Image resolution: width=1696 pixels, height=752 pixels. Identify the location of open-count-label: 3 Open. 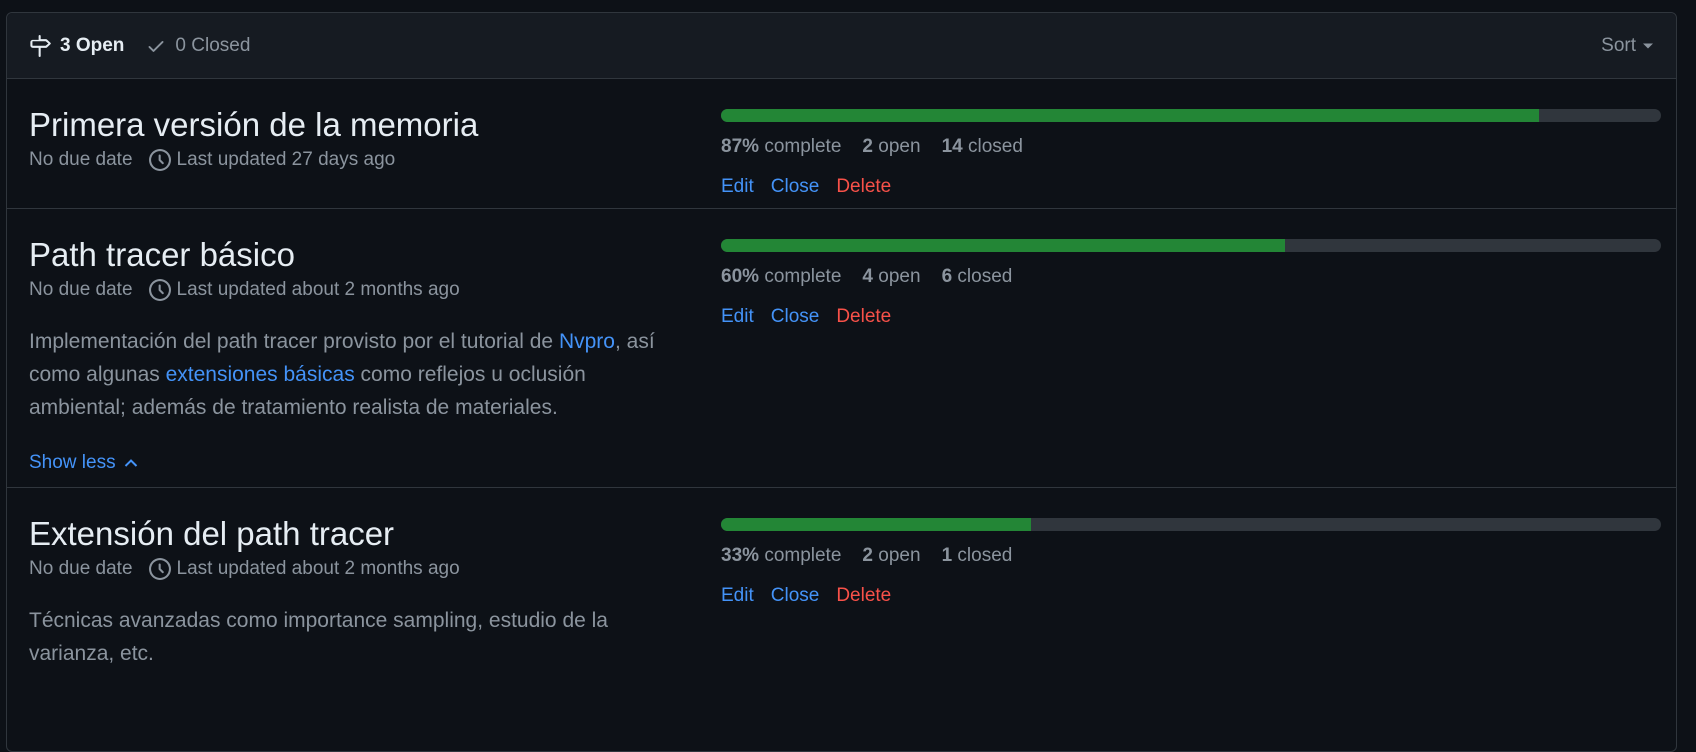
(92, 45).